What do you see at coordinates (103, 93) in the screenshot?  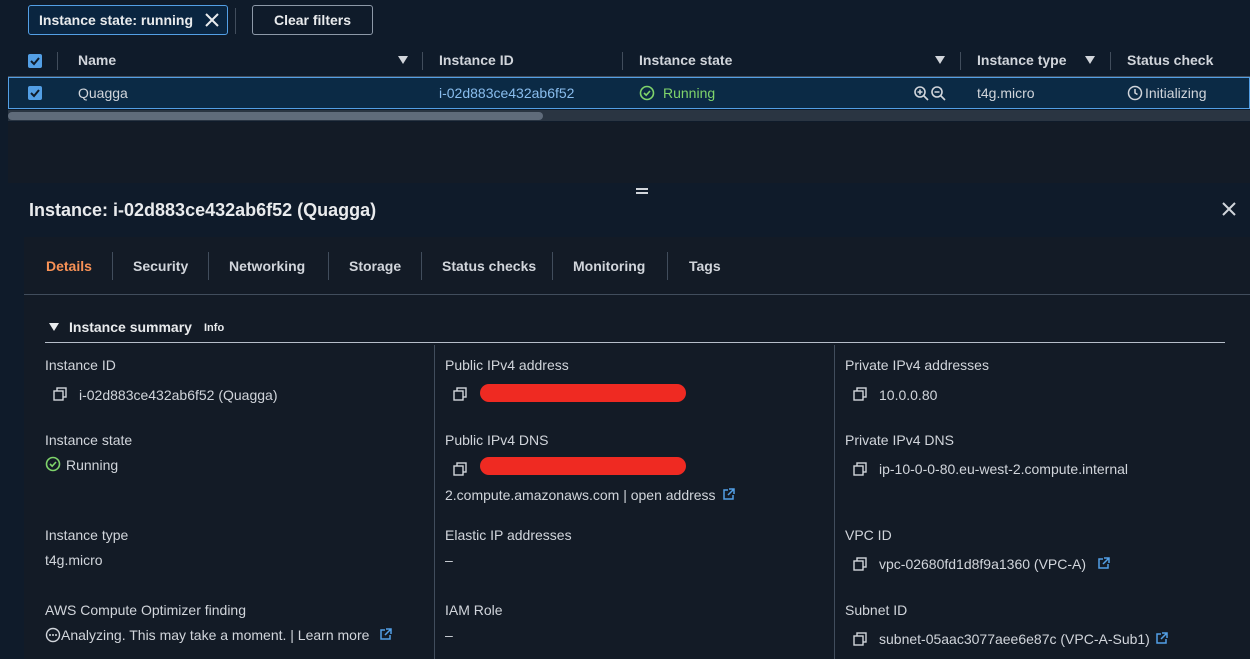 I see `row-name: Quagga` at bounding box center [103, 93].